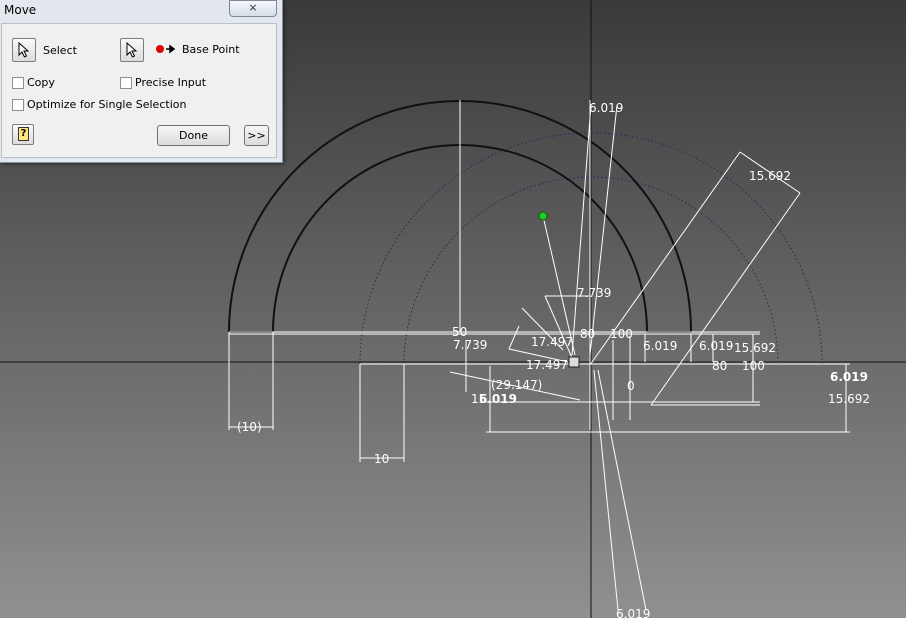  What do you see at coordinates (18, 105) in the screenshot?
I see `optimize-checkbox` at bounding box center [18, 105].